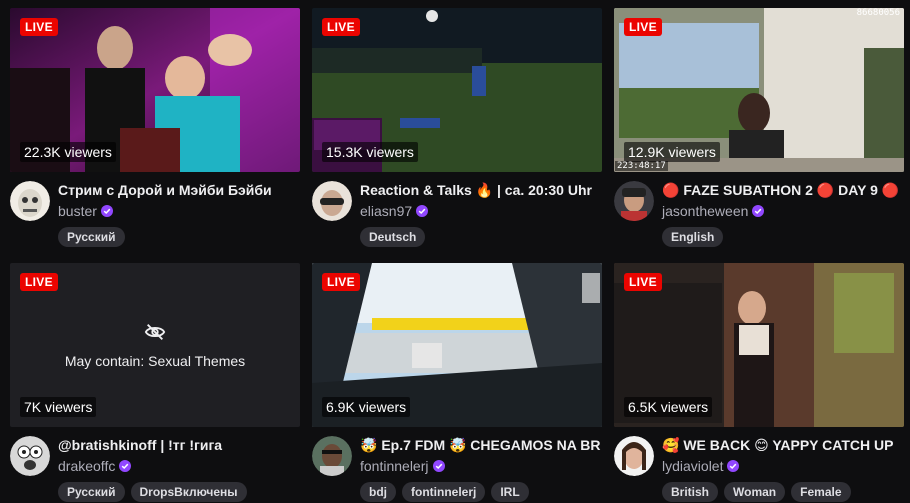 The width and height of the screenshot is (910, 503). I want to click on stream-title: Reaction & Talks 🔥 | ca. 20:30 Uhr, so click(481, 190).